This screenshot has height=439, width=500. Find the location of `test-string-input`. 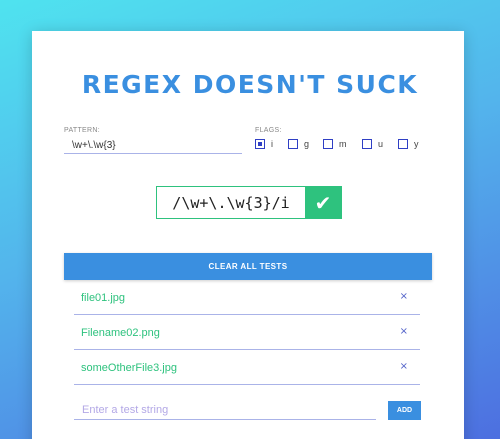

test-string-input is located at coordinates (225, 410).